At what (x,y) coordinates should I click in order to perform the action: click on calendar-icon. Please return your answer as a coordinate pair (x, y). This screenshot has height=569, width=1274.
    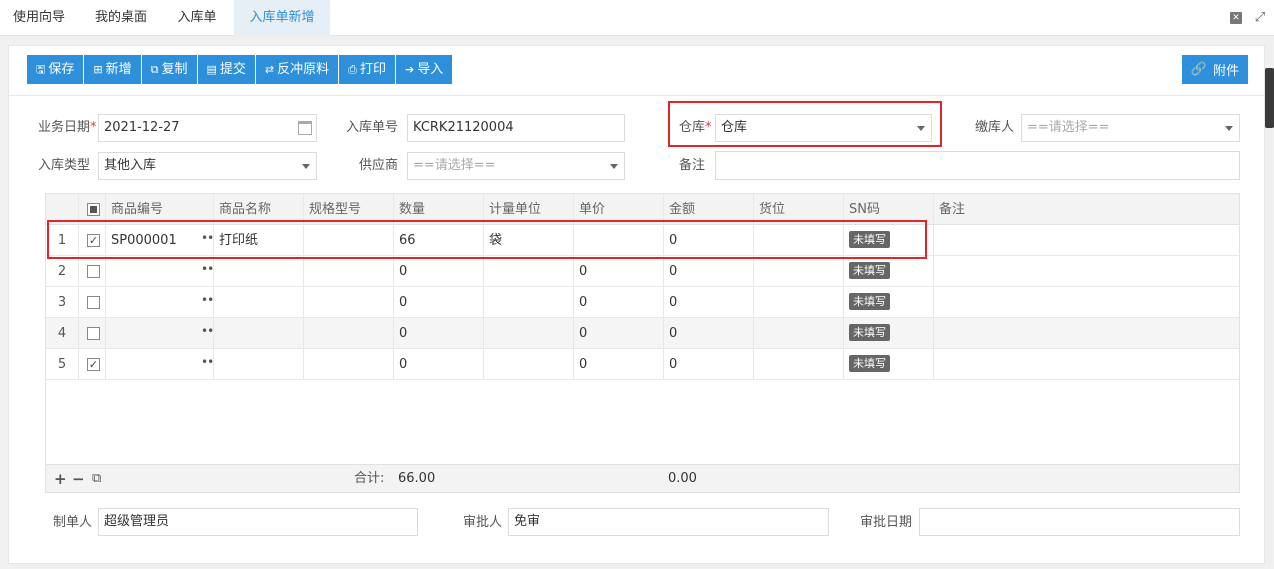
    Looking at the image, I should click on (305, 128).